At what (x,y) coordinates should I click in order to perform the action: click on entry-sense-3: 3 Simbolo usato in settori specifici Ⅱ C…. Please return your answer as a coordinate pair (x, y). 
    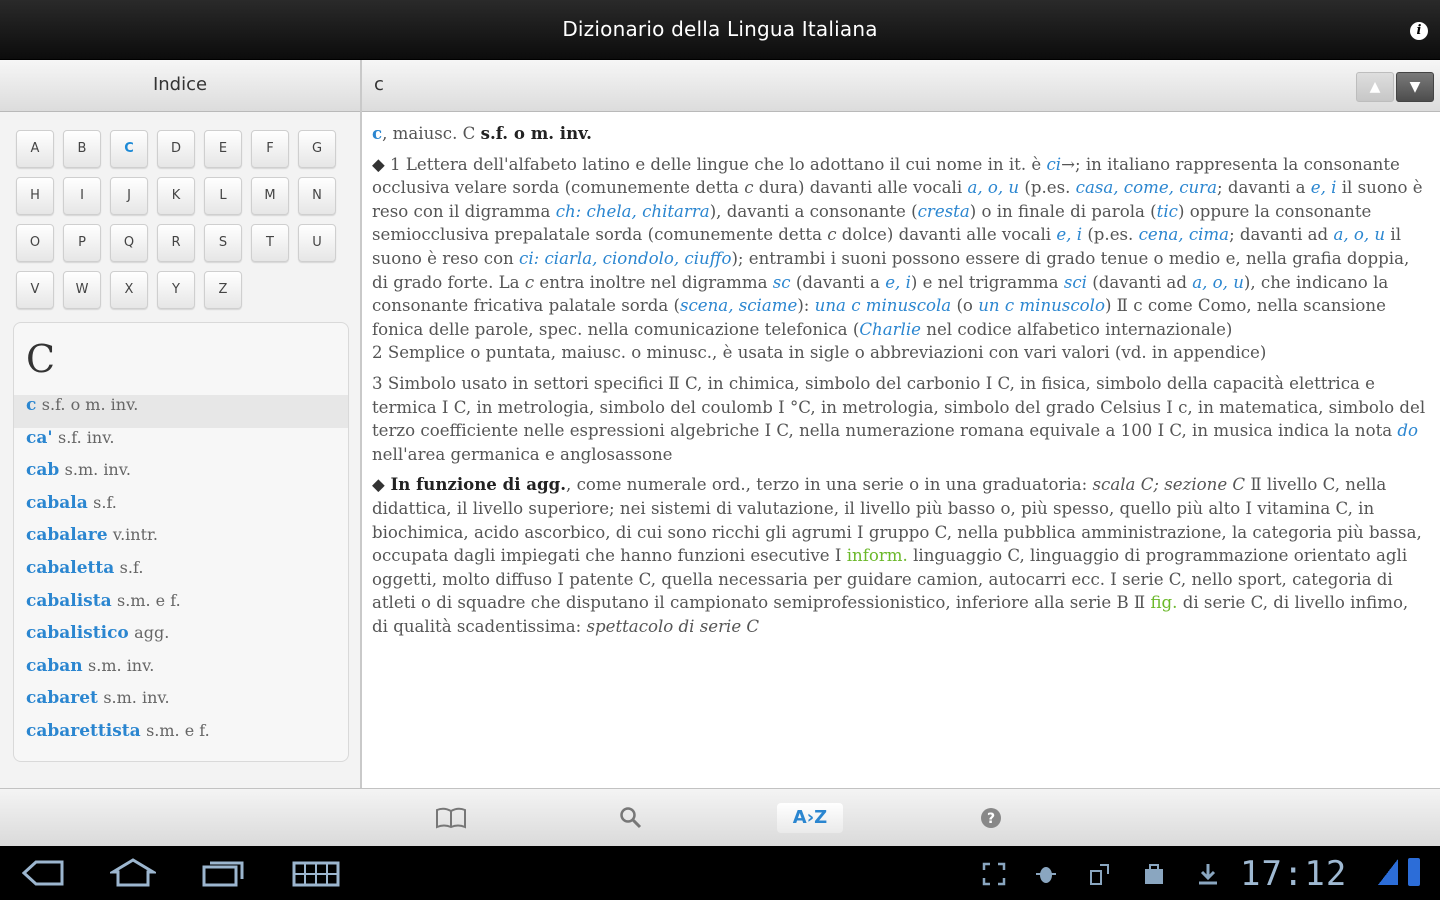
    Looking at the image, I should click on (899, 418).